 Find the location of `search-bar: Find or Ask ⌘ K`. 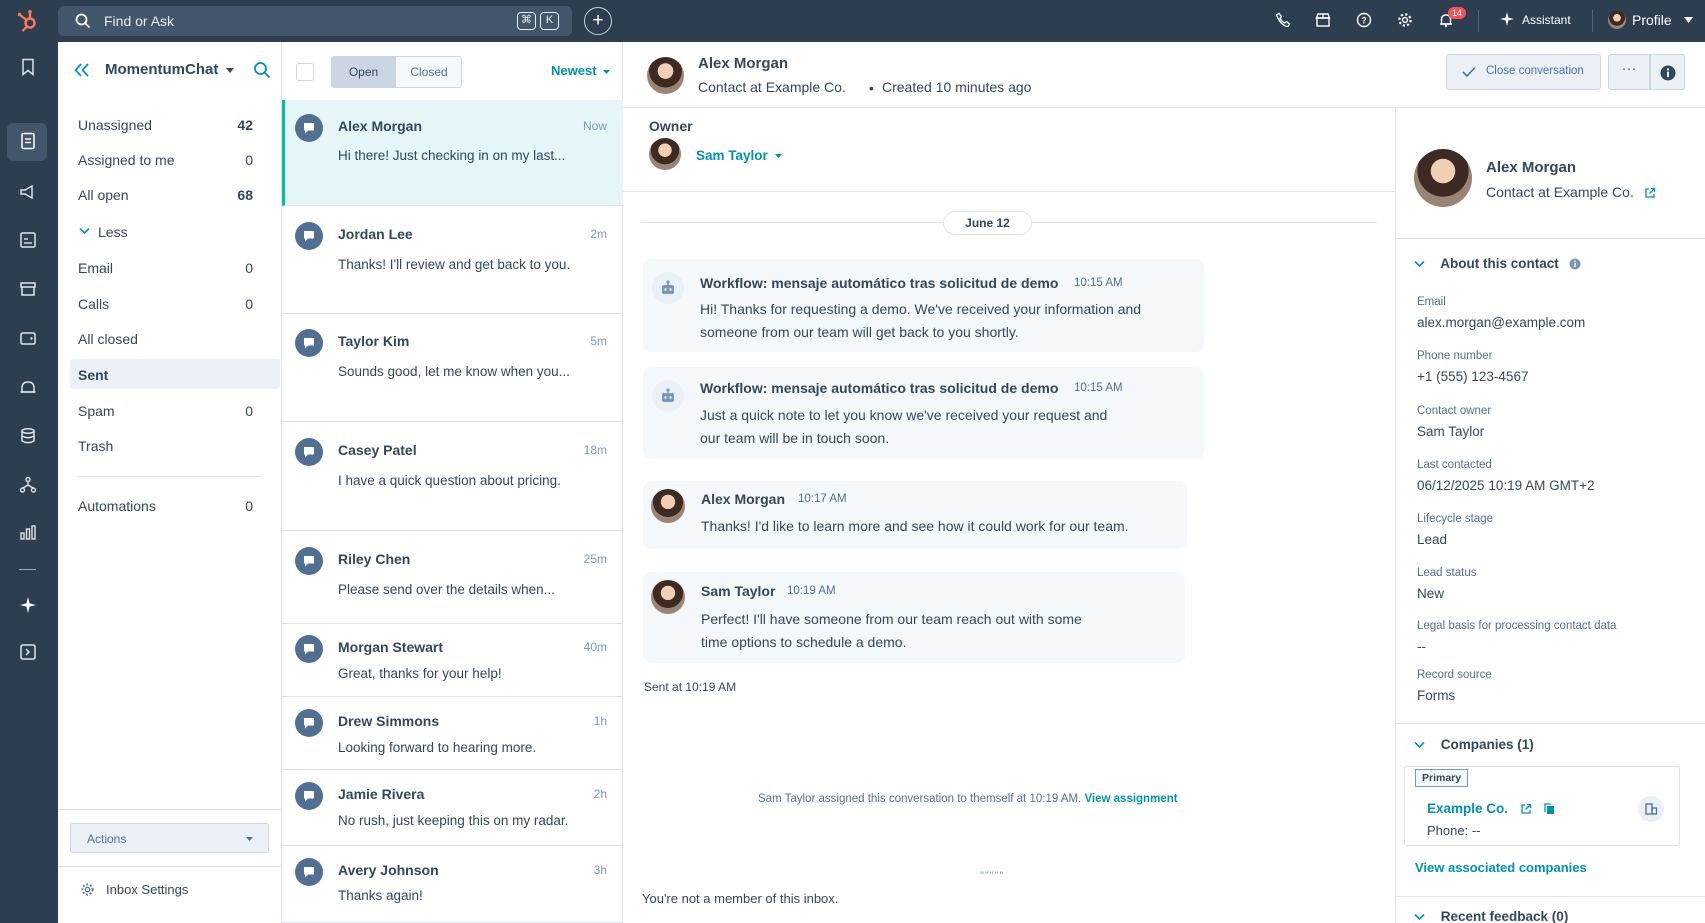

search-bar: Find or Ask ⌘ K is located at coordinates (315, 21).